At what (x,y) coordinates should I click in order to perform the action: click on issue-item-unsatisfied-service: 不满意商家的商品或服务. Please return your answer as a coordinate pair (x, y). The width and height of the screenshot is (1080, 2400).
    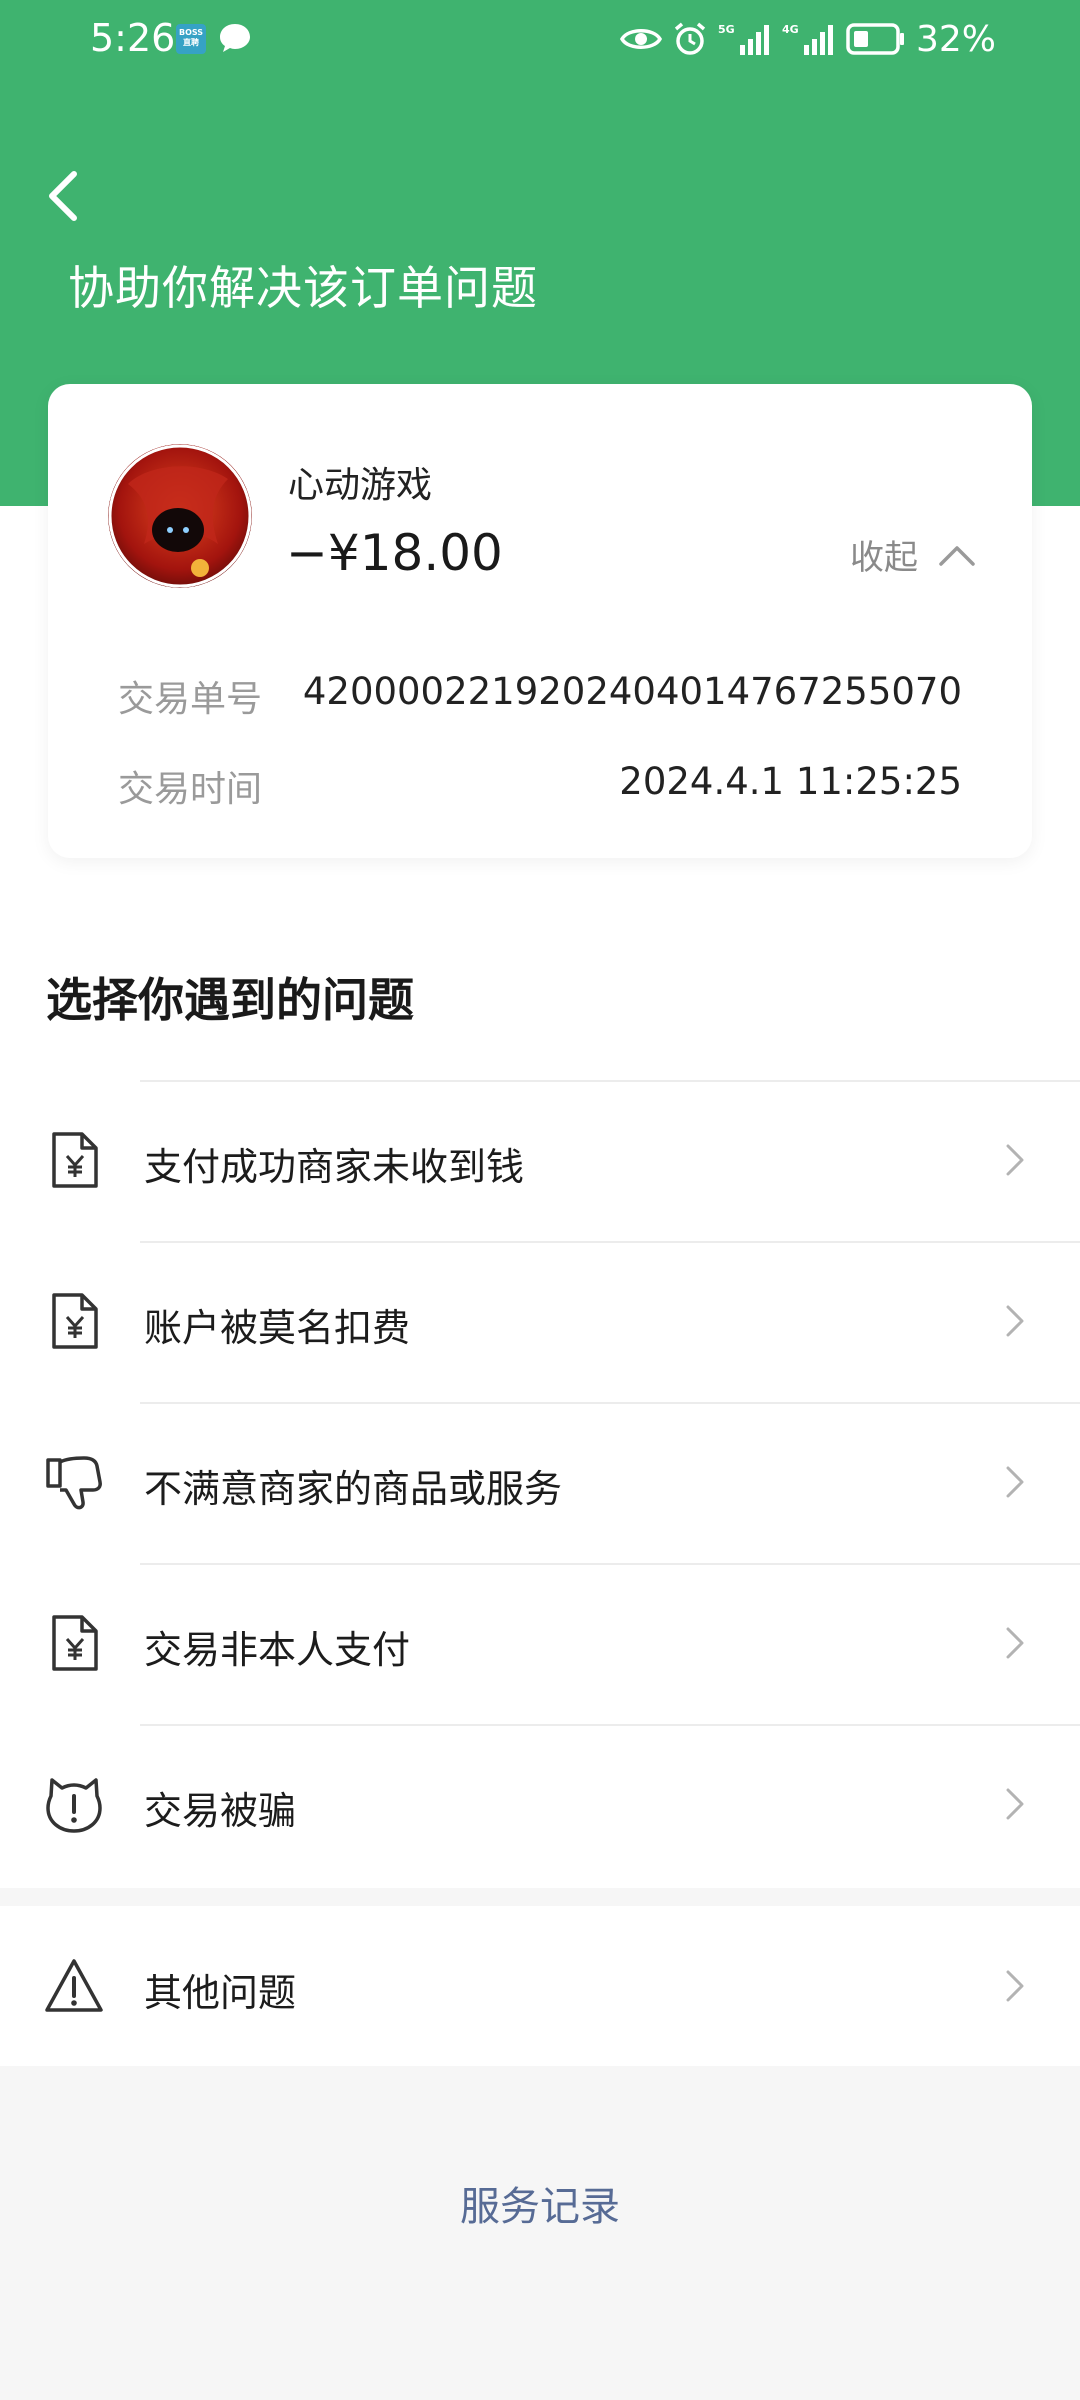
    Looking at the image, I should click on (540, 1482).